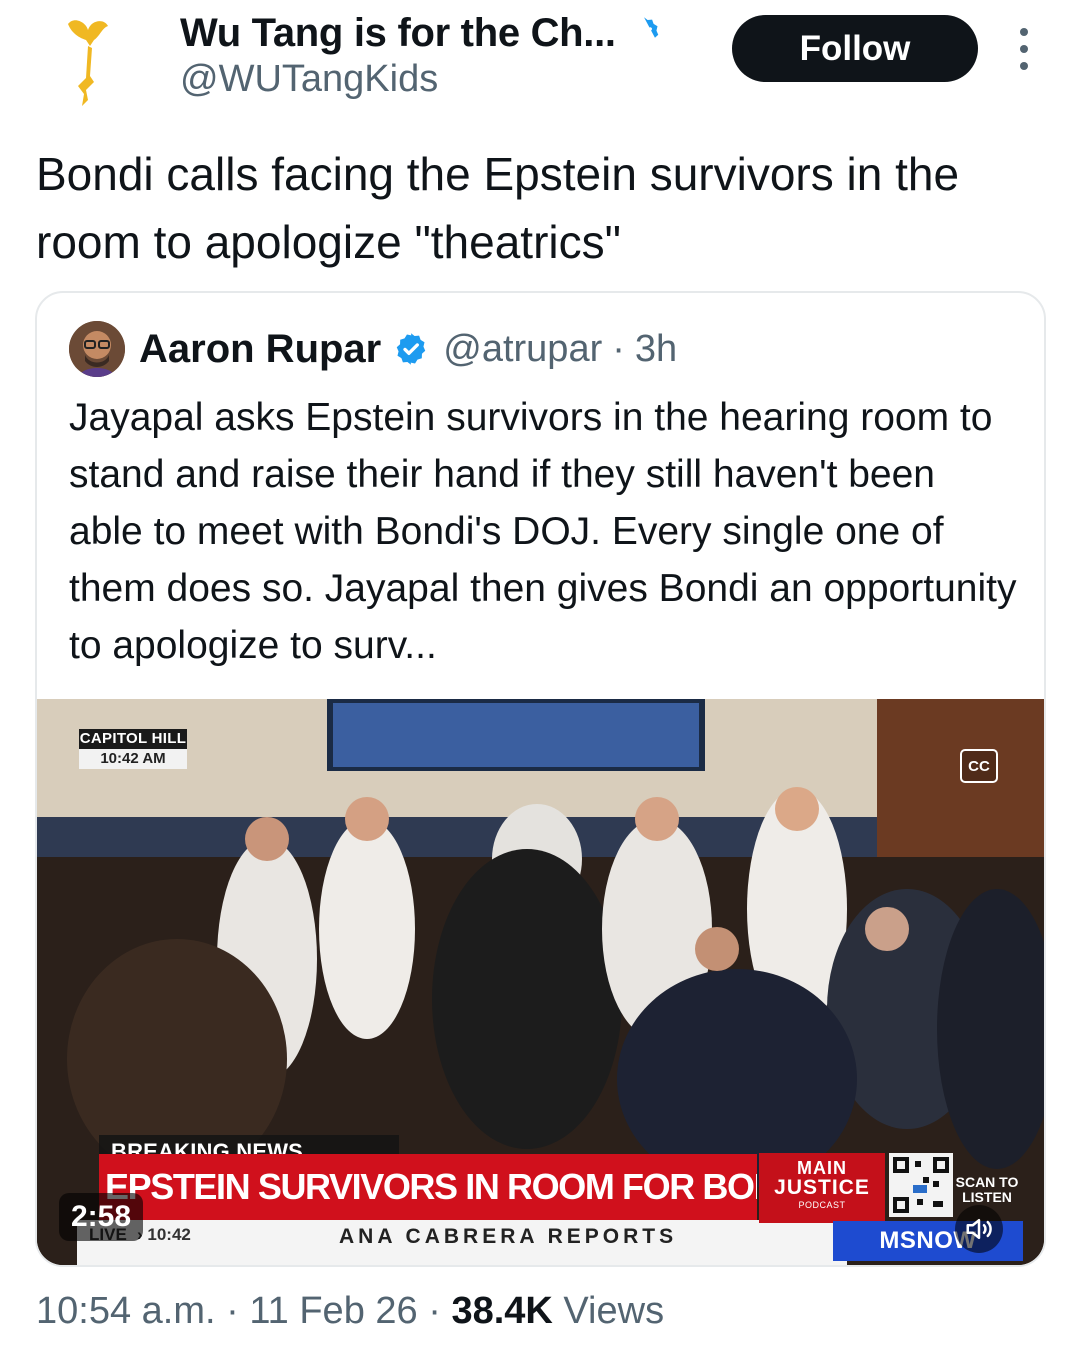 Image resolution: width=1080 pixels, height=1350 pixels. I want to click on tweet-metadata: 10:54 a.m. · 11 Feb 26 · 38.4K Views, so click(350, 1311).